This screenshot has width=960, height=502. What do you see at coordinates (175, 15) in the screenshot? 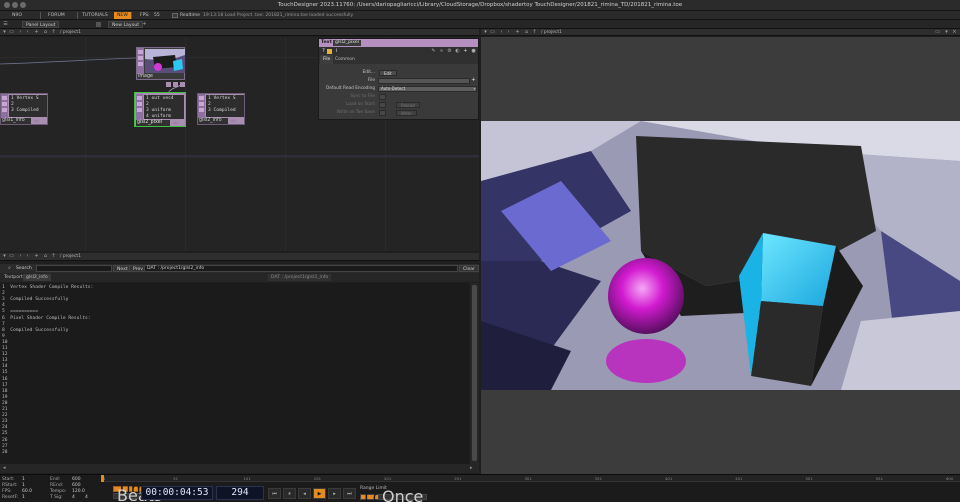
I see `realtime-checkbox` at bounding box center [175, 15].